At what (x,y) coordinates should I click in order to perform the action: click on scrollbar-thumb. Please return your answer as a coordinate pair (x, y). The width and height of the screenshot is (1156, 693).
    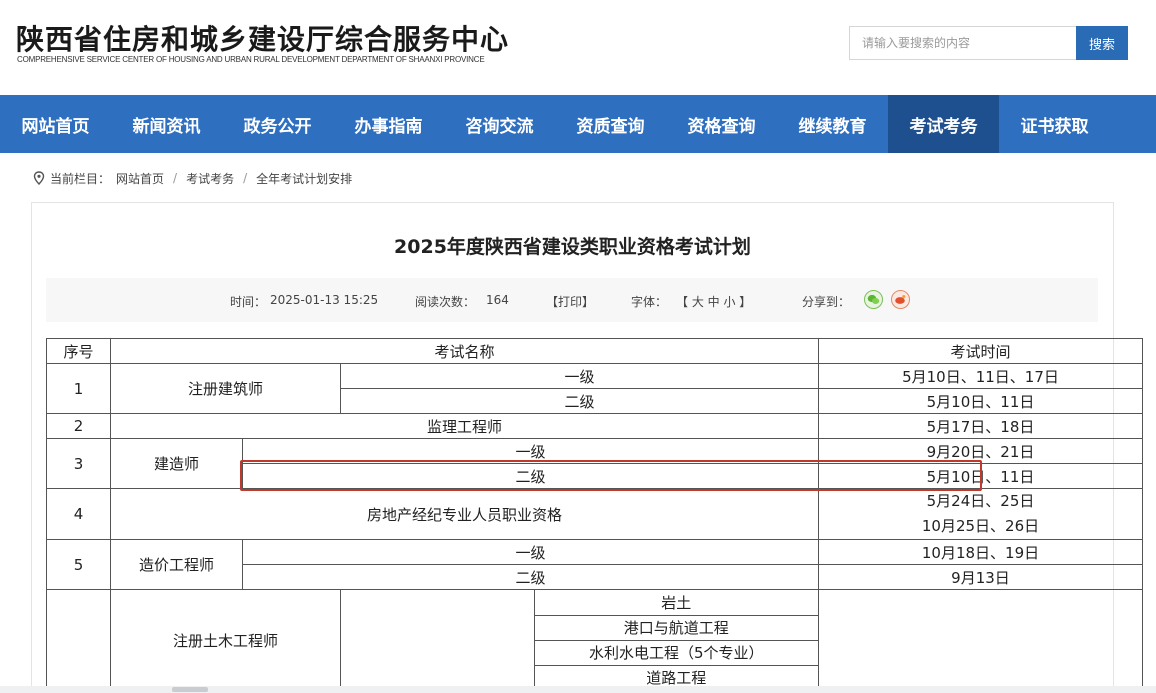
    Looking at the image, I should click on (190, 689).